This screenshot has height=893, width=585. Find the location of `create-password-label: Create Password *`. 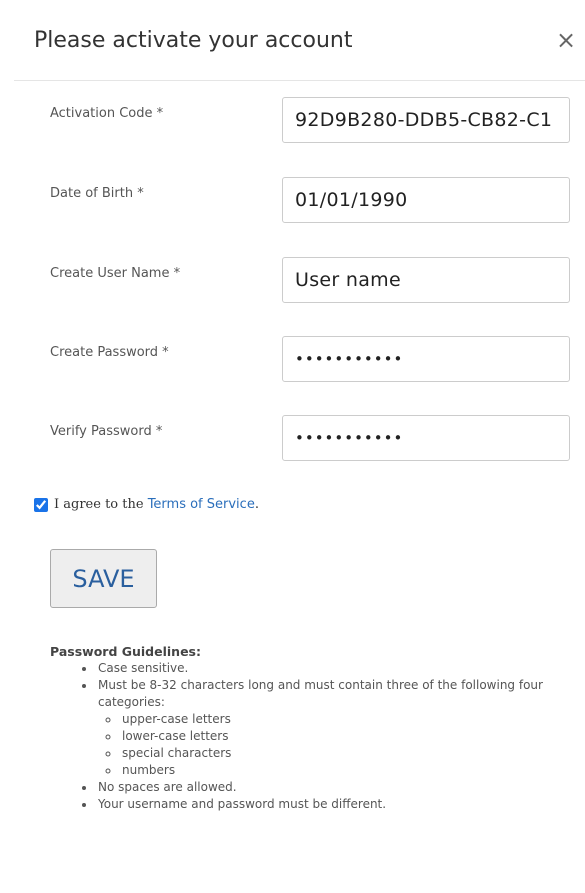

create-password-label: Create Password * is located at coordinates (109, 352).